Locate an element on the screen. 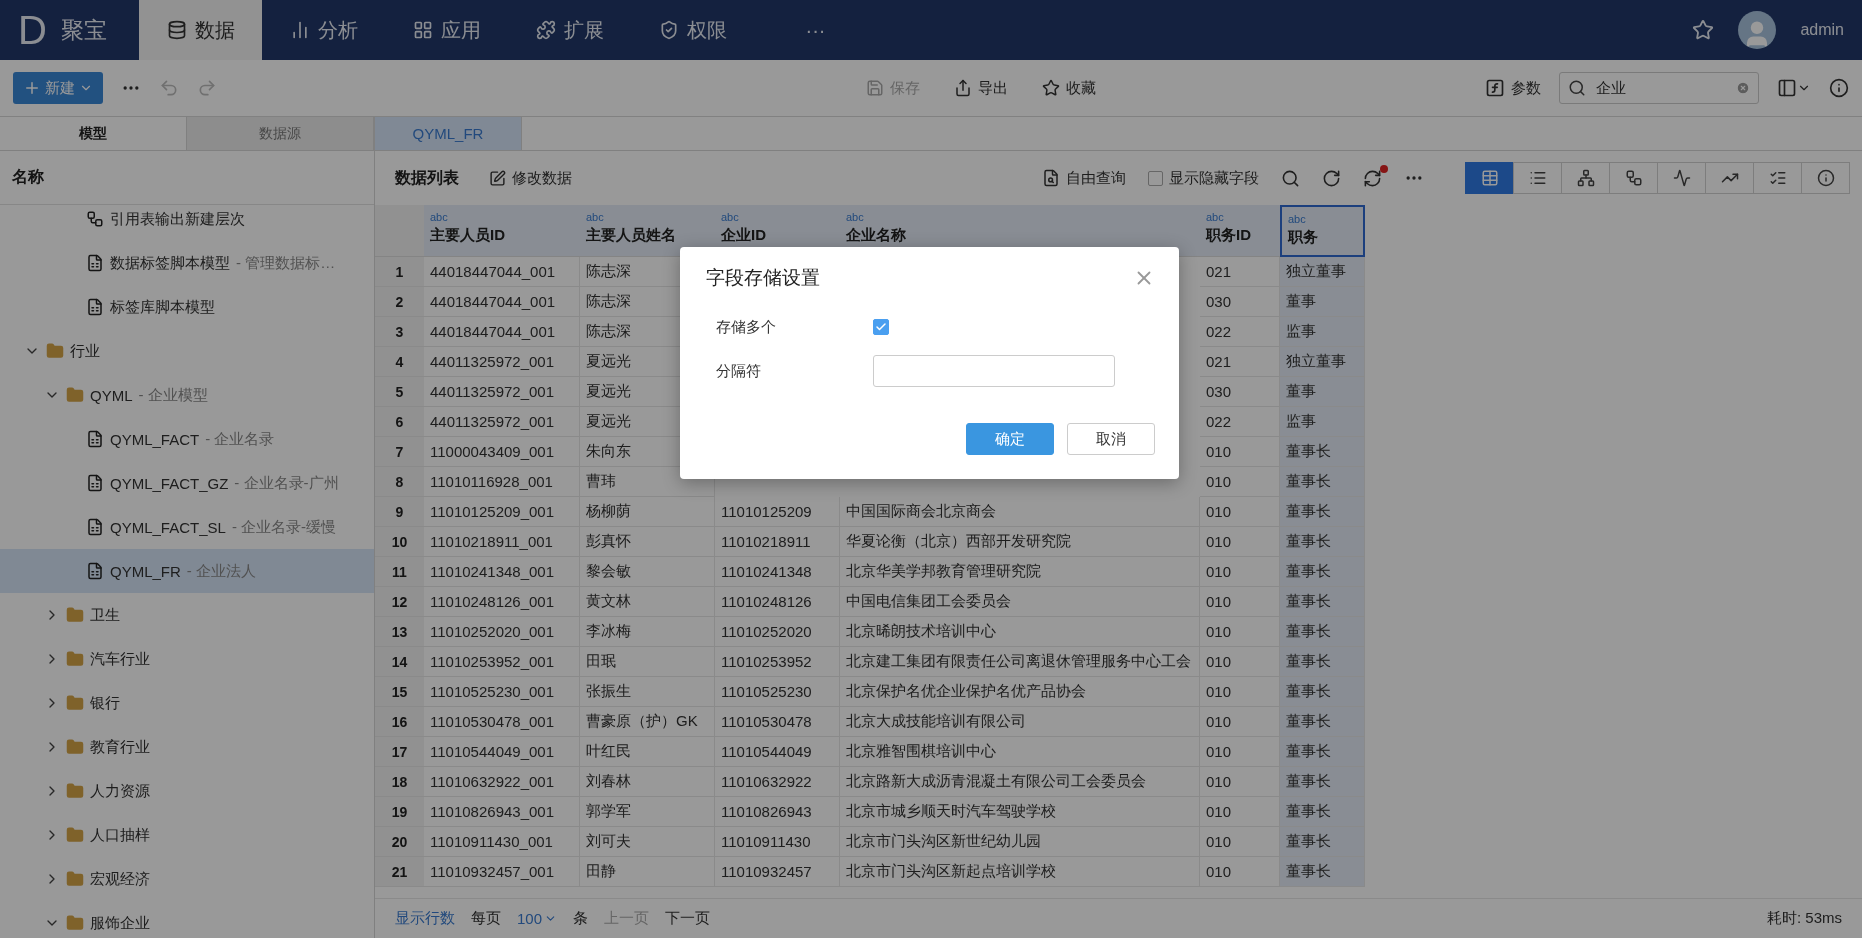 The width and height of the screenshot is (1862, 938). tree-item: 卫生 is located at coordinates (187, 615).